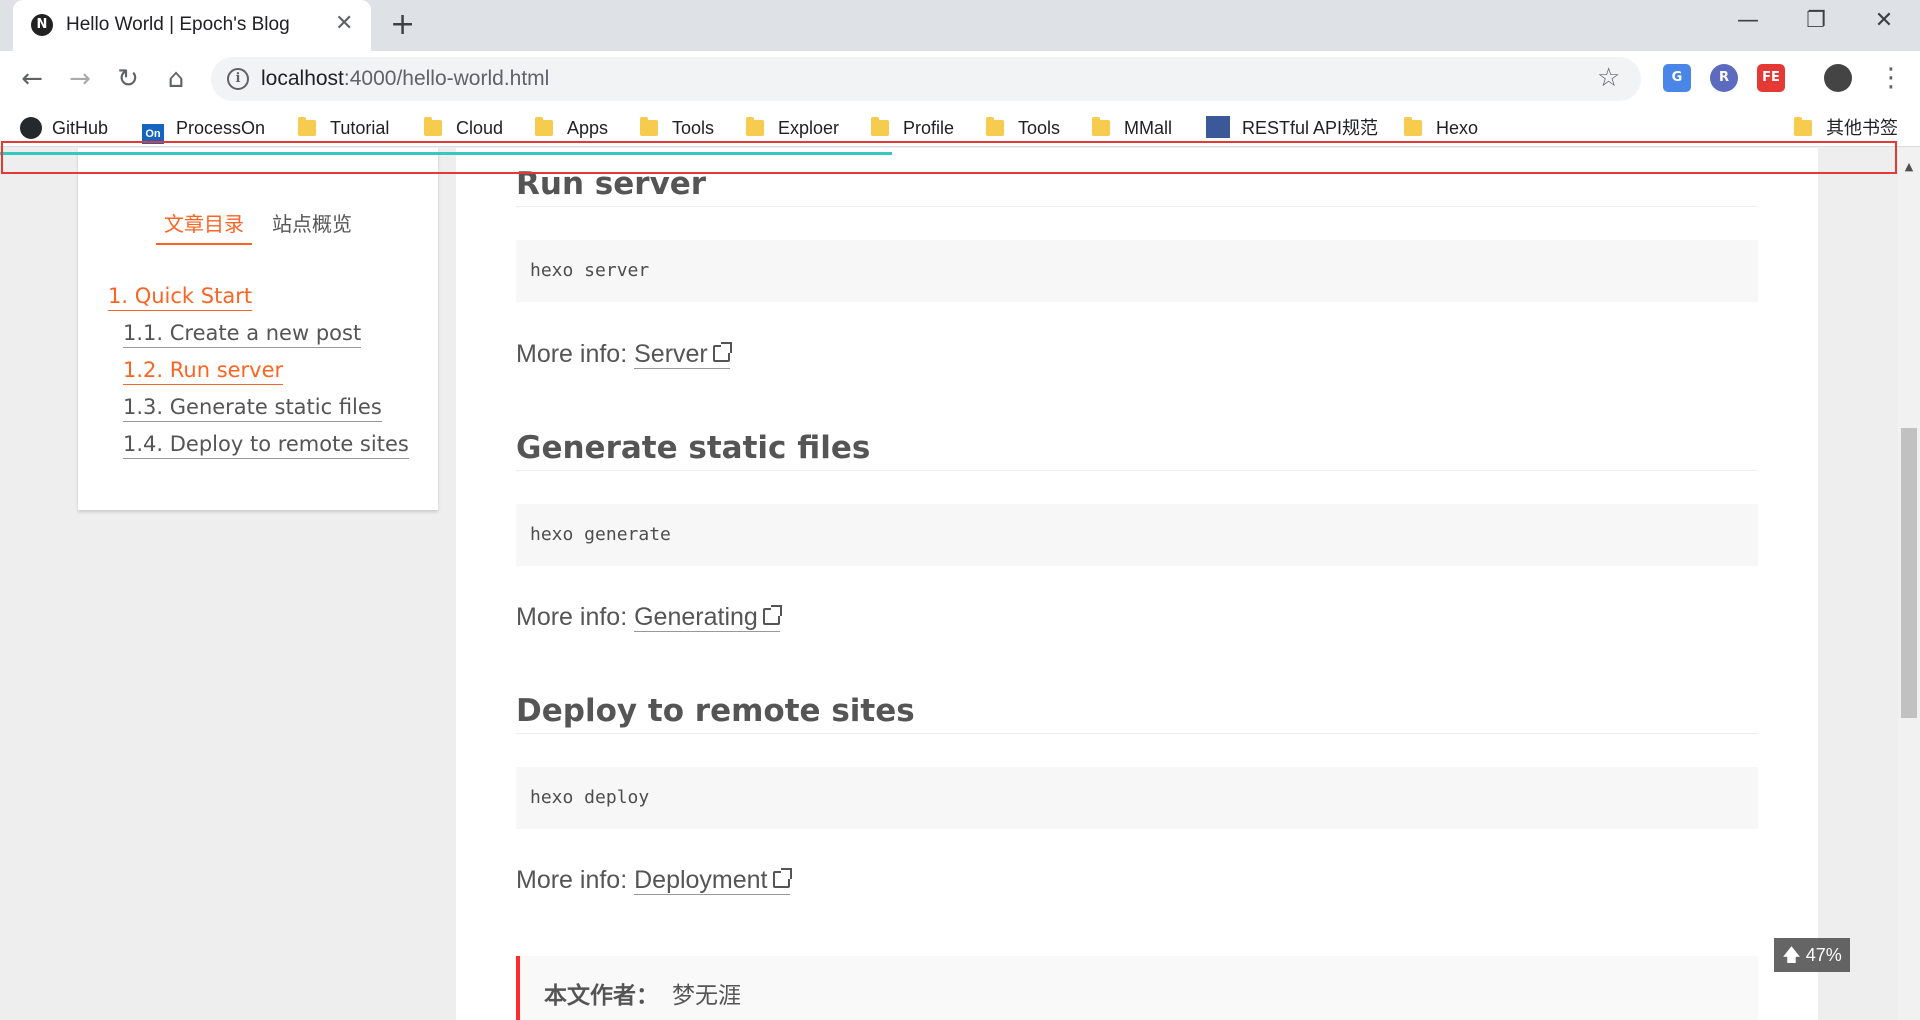 Image resolution: width=1920 pixels, height=1020 pixels. What do you see at coordinates (128, 79) in the screenshot?
I see `reload-icon: ↻` at bounding box center [128, 79].